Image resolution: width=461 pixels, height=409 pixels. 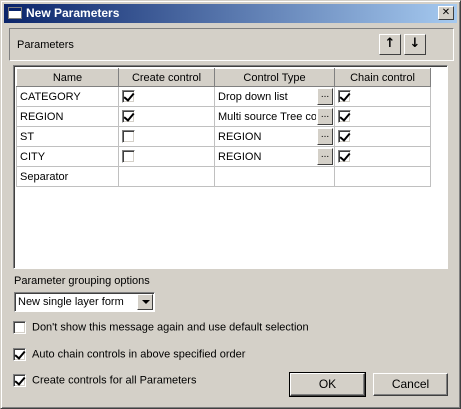 What do you see at coordinates (67, 96) in the screenshot?
I see `name-cell: CATEGORY` at bounding box center [67, 96].